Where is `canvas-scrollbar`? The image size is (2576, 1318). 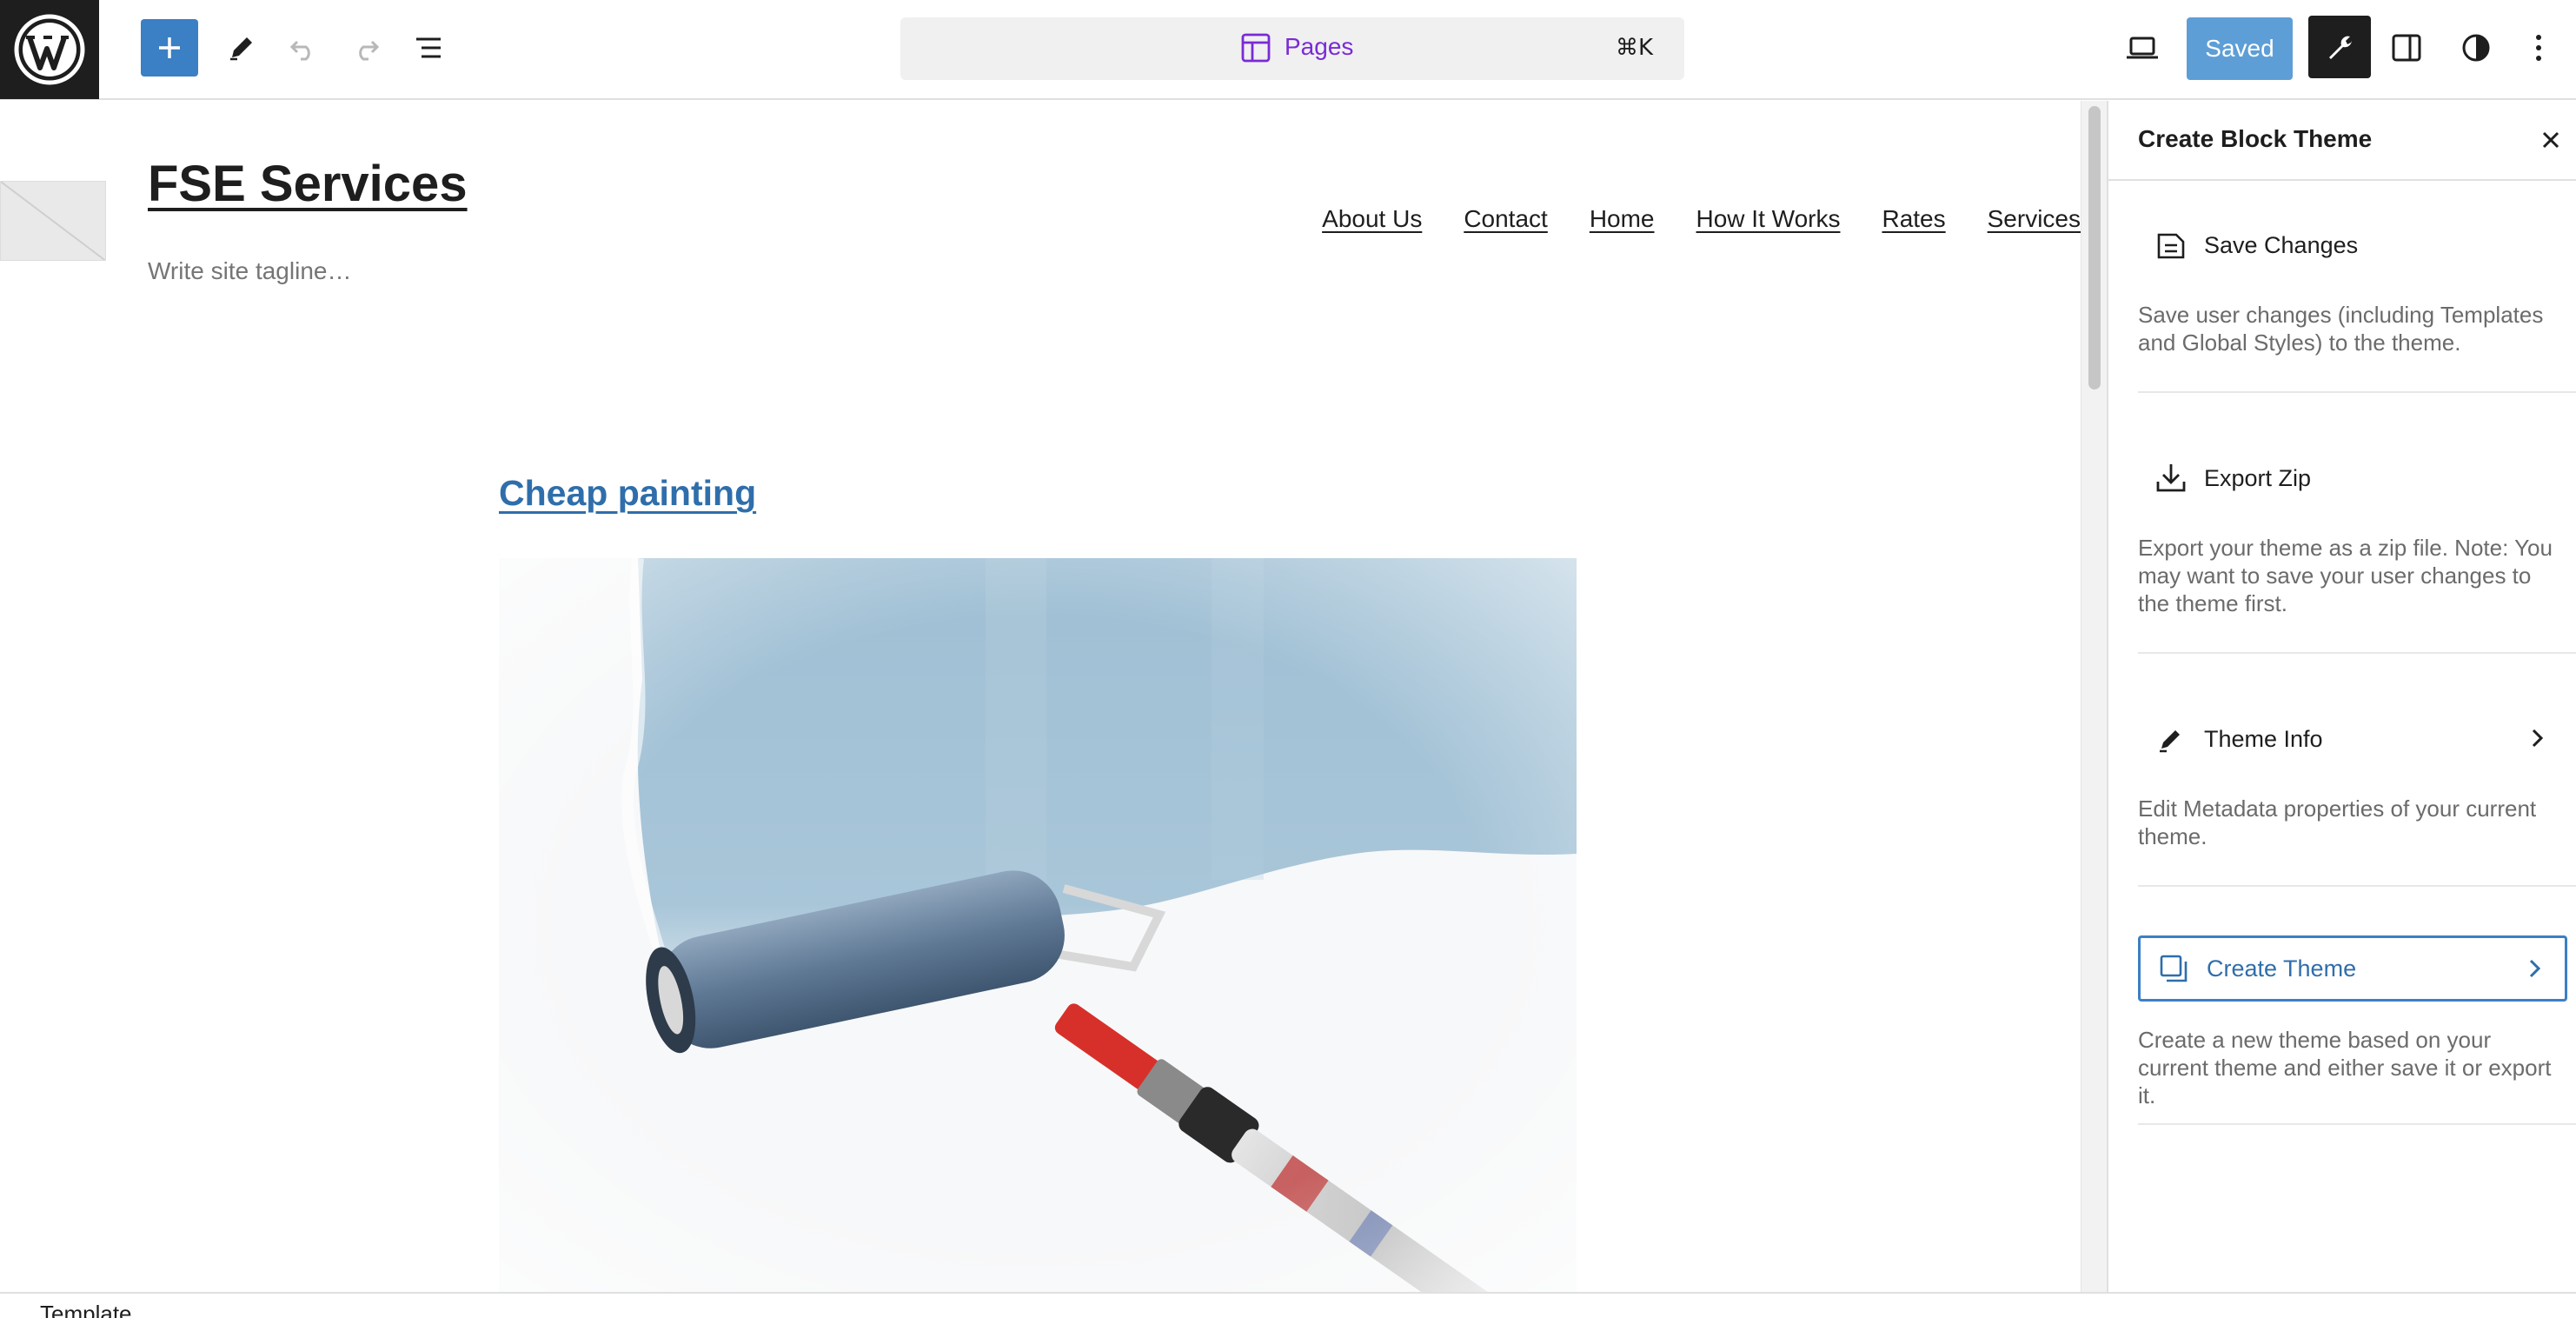
canvas-scrollbar is located at coordinates (2094, 696).